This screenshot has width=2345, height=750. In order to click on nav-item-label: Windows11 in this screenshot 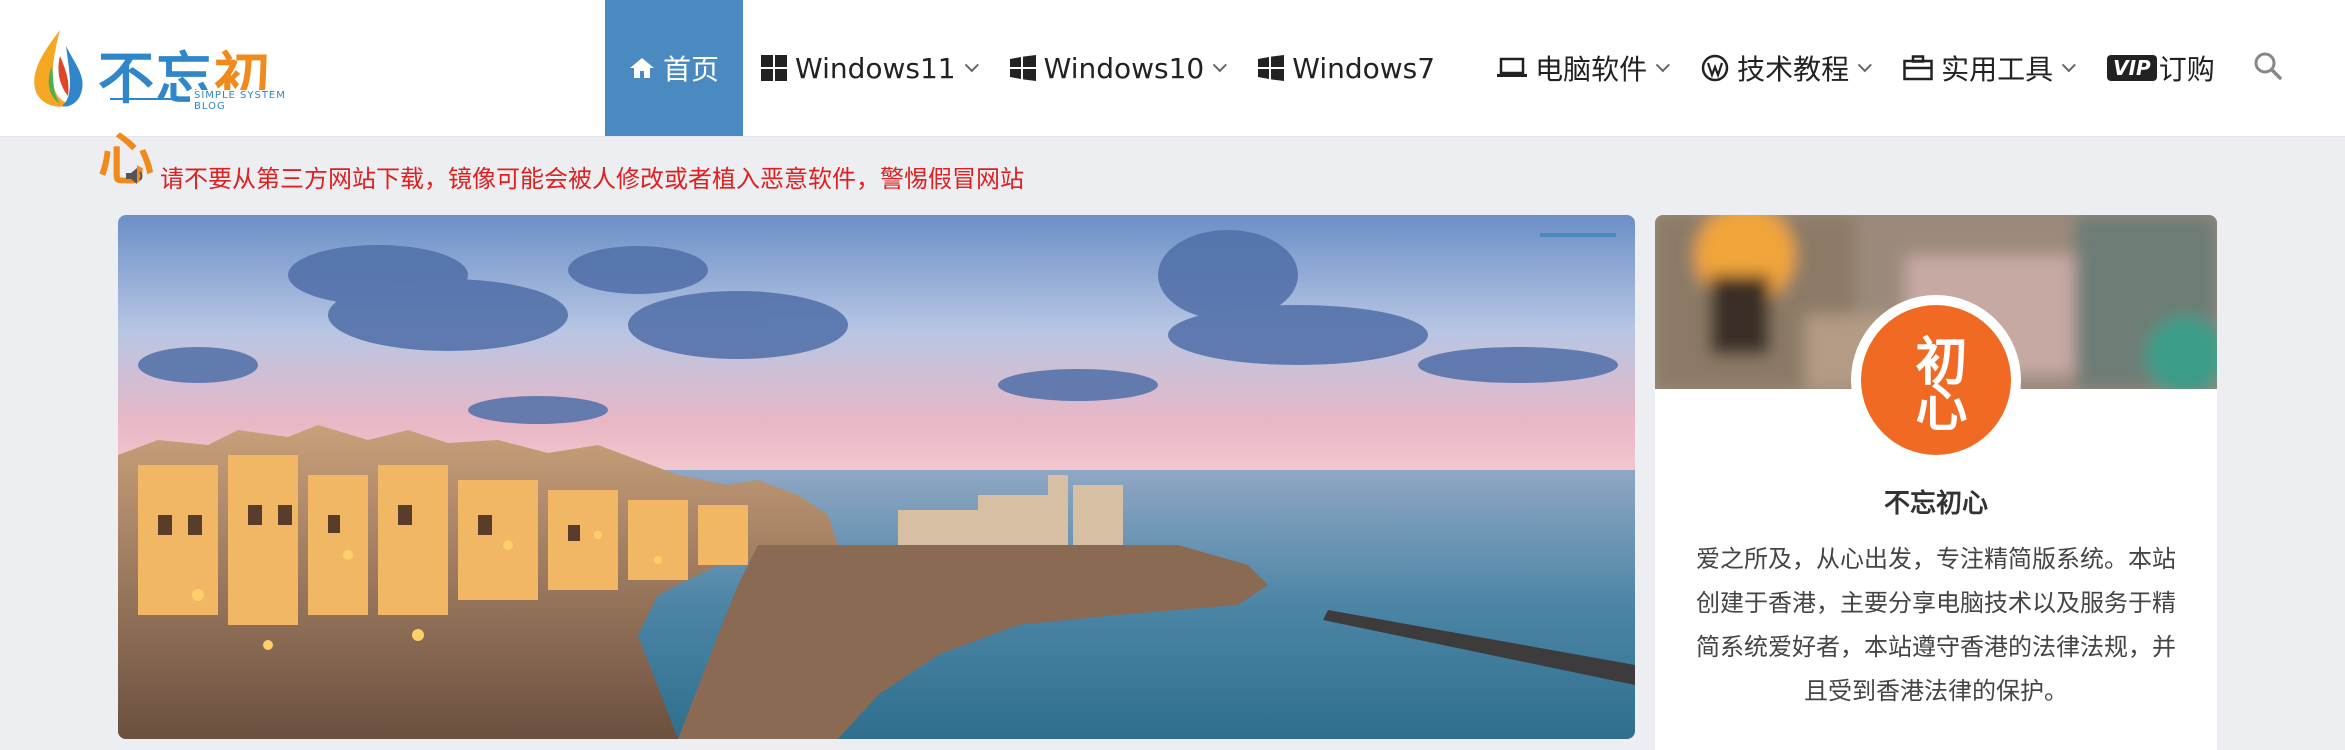, I will do `click(875, 68)`.